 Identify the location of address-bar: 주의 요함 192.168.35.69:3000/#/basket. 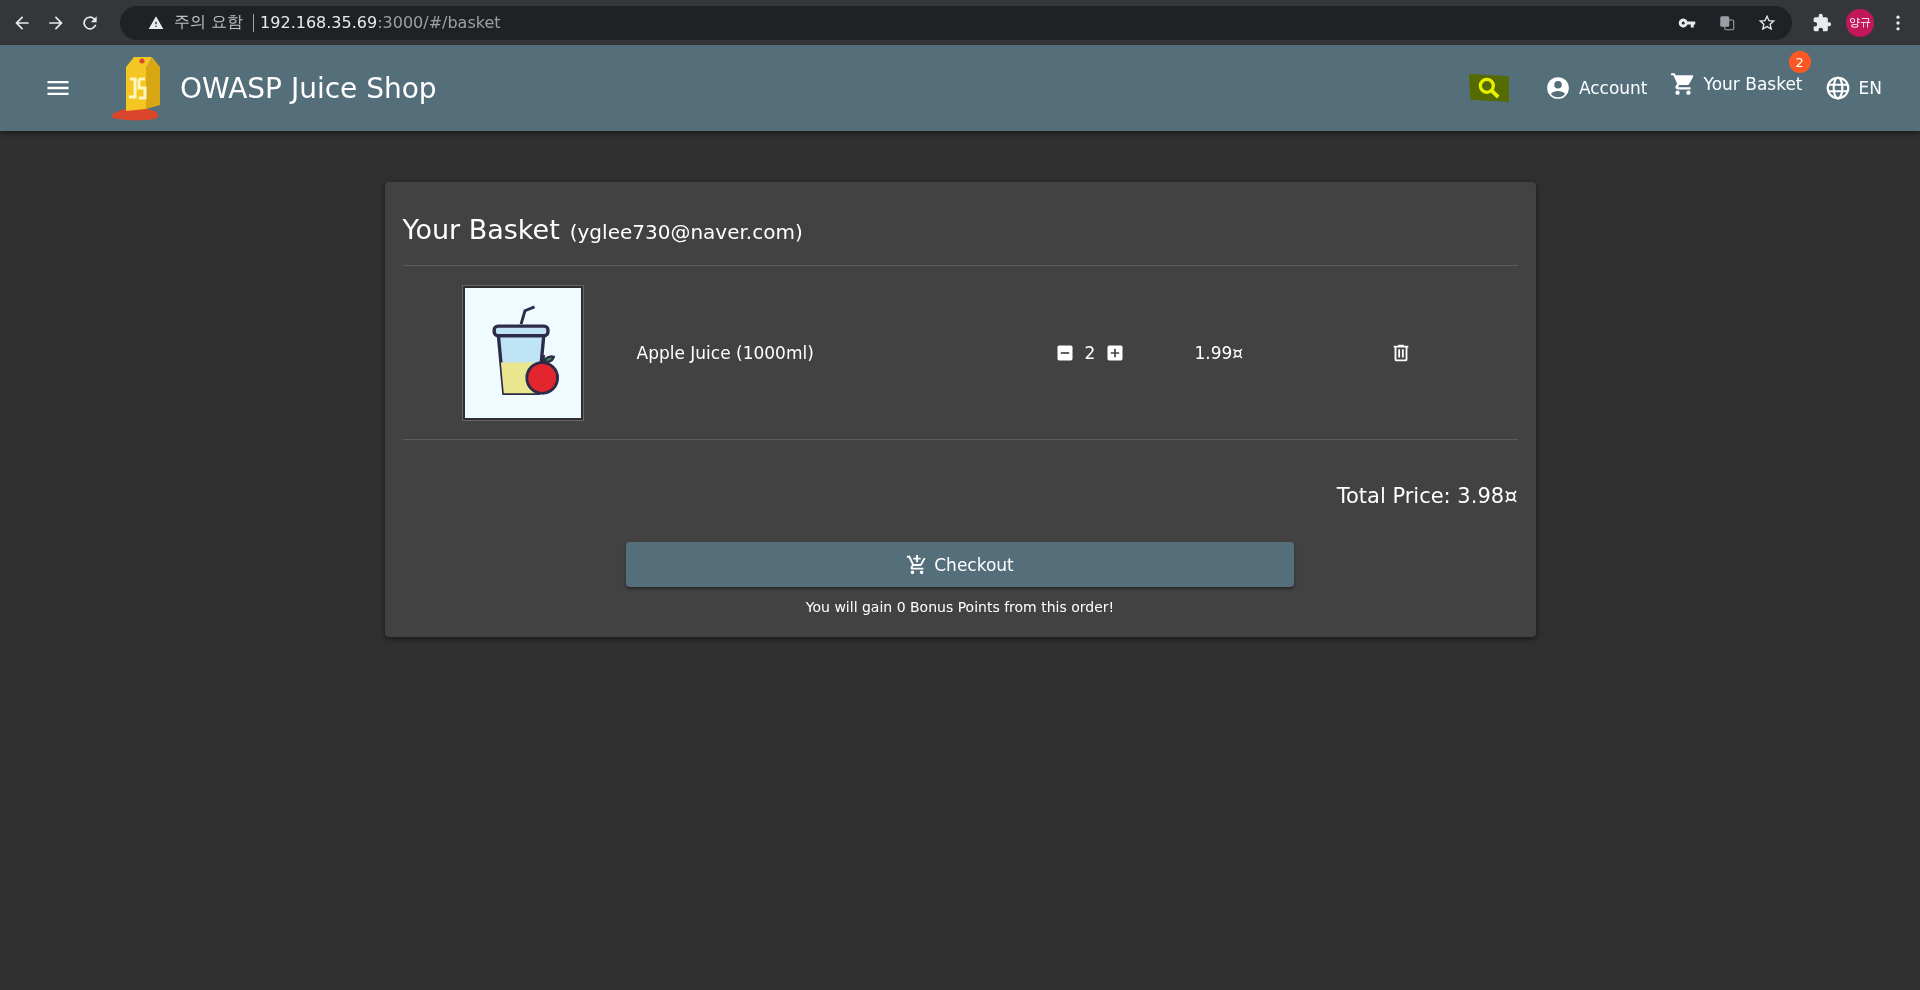
(956, 22).